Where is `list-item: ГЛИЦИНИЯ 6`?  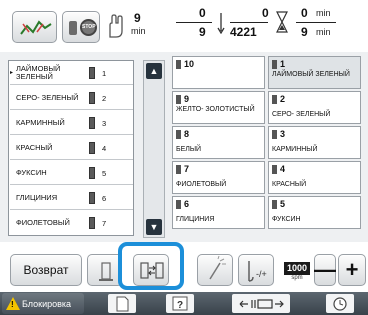
list-item: ГЛИЦИНИЯ 6 is located at coordinates (71, 198).